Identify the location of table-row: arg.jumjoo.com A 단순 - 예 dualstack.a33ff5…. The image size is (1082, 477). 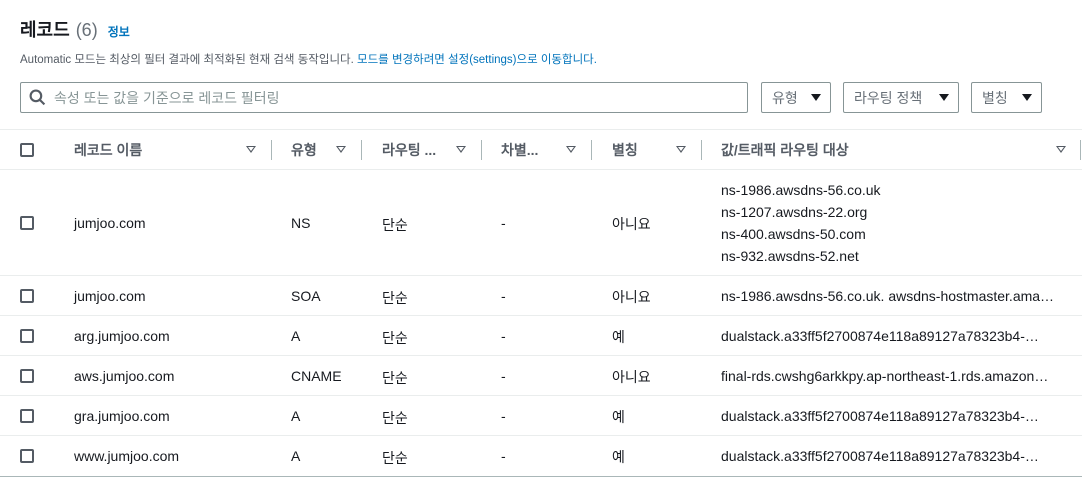
(541, 336).